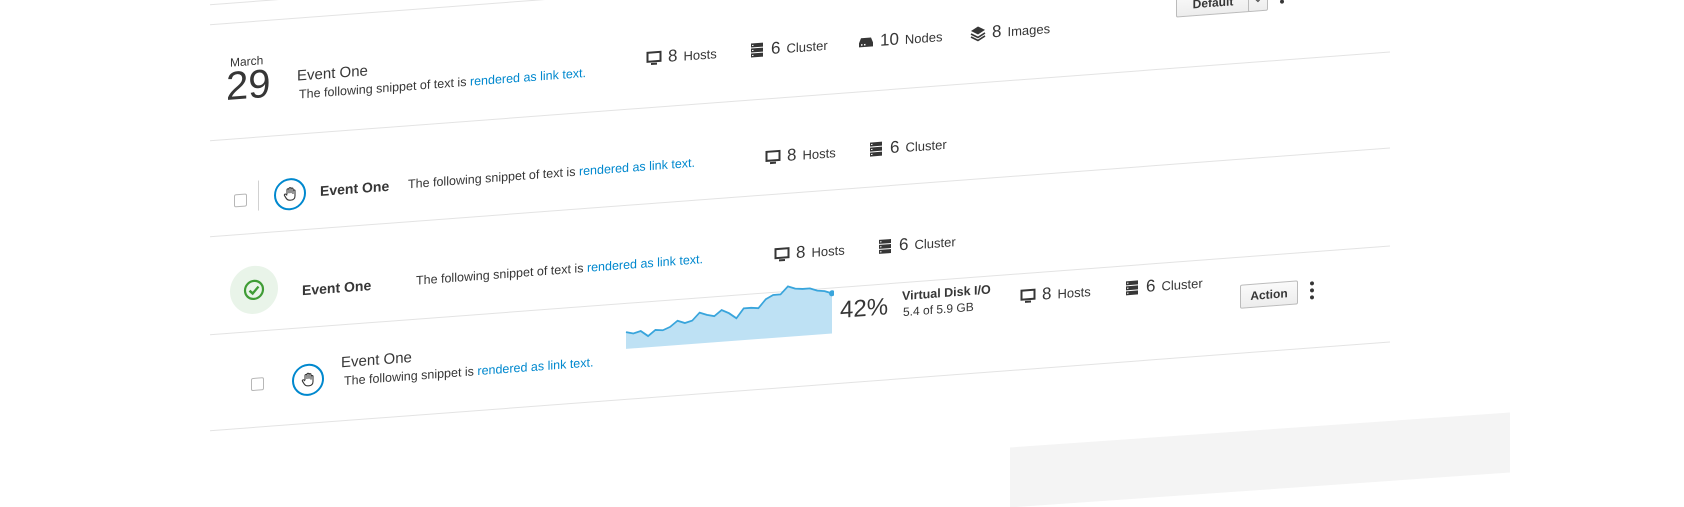  I want to click on nodes-icon, so click(866, 42).